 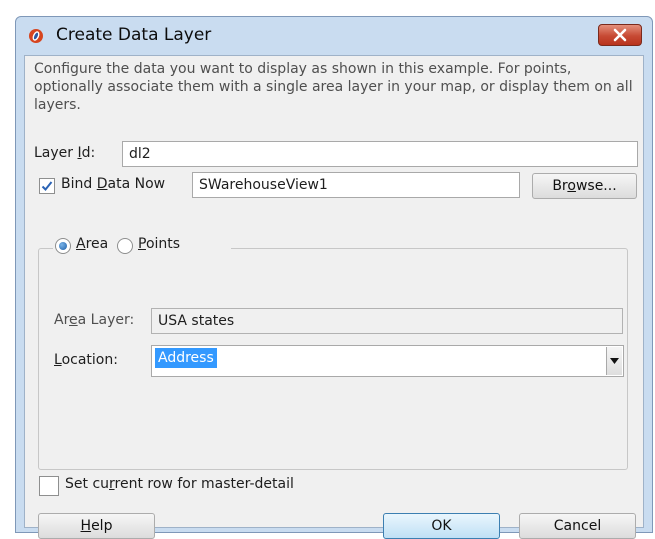 What do you see at coordinates (380, 154) in the screenshot?
I see `layer-id-input: dl2` at bounding box center [380, 154].